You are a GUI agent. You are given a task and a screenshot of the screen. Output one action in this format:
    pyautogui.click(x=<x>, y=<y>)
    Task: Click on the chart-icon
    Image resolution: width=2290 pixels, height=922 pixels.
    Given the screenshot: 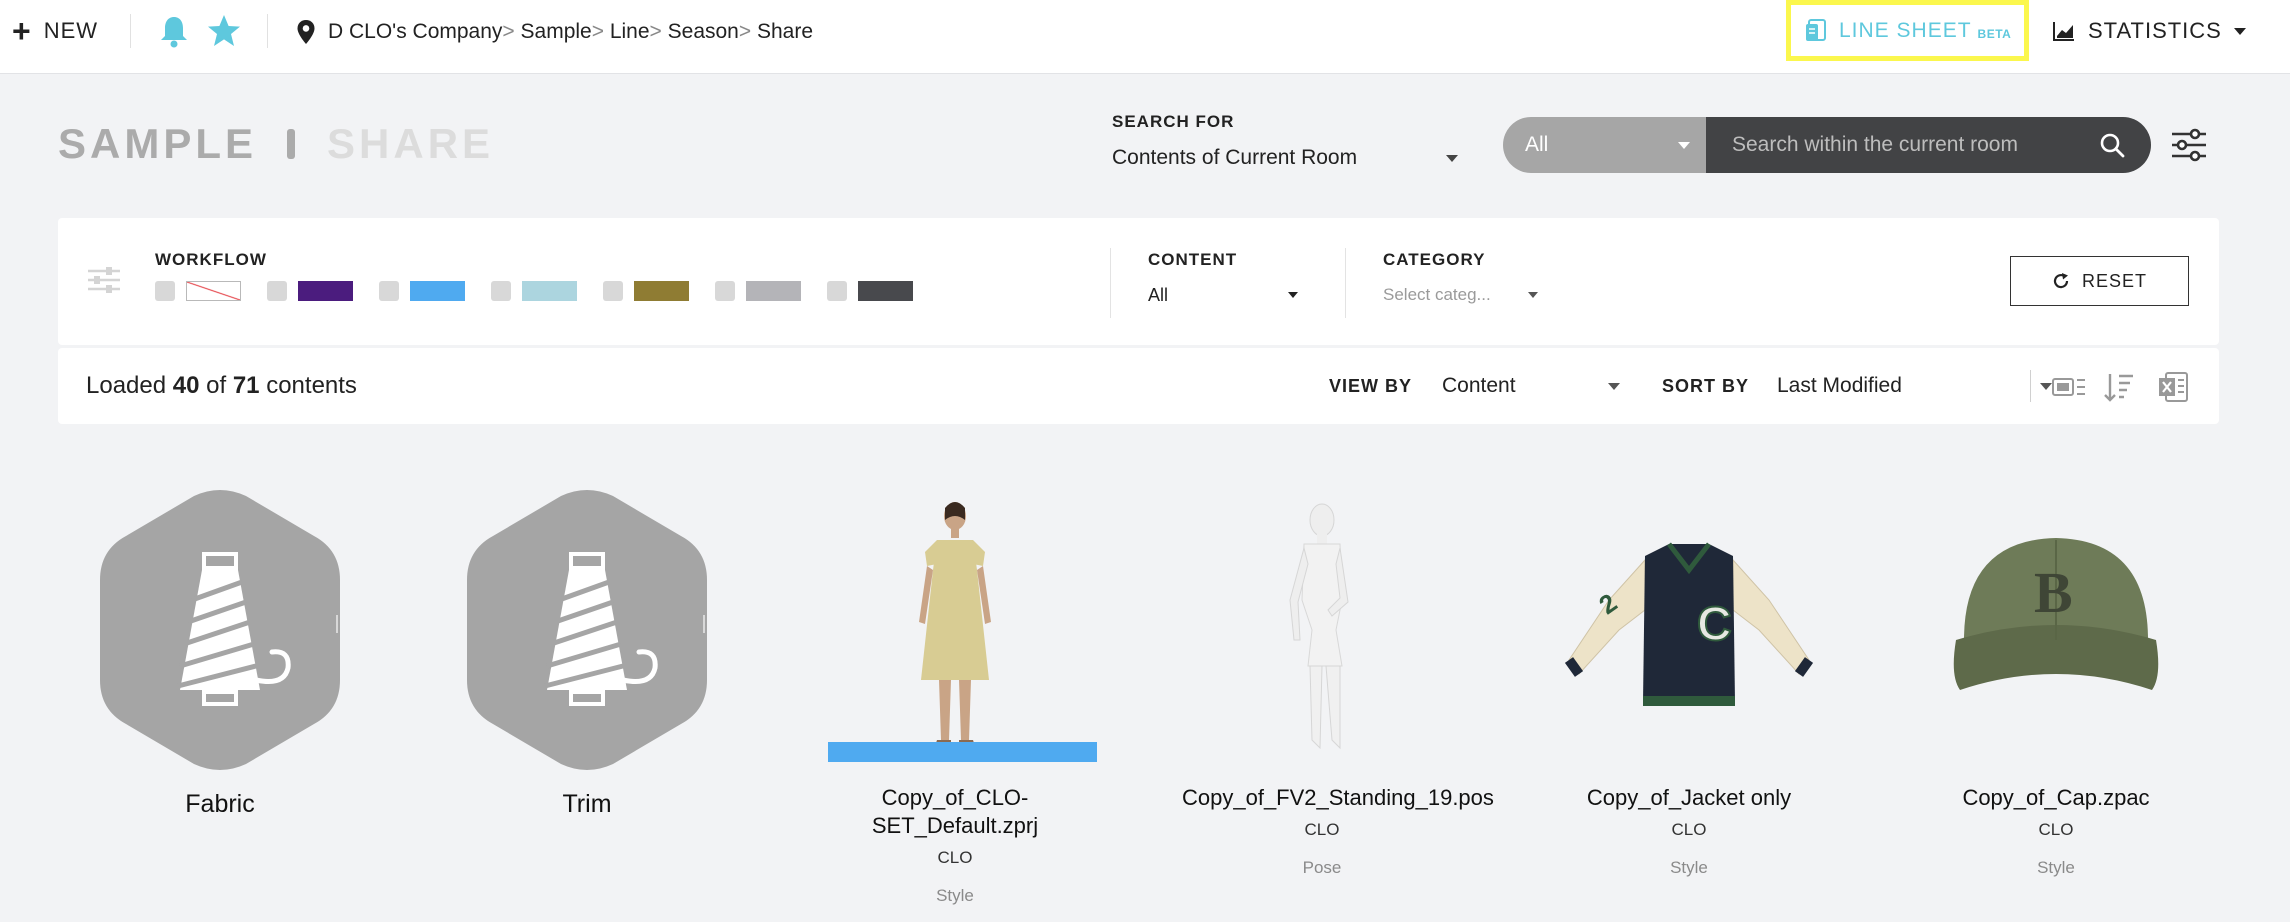 What is the action you would take?
    pyautogui.click(x=2063, y=31)
    